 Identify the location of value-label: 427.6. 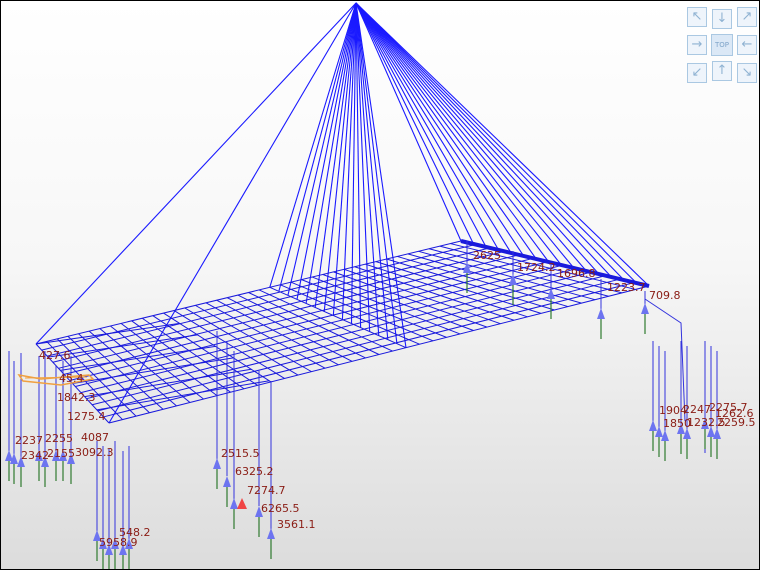
(55, 355).